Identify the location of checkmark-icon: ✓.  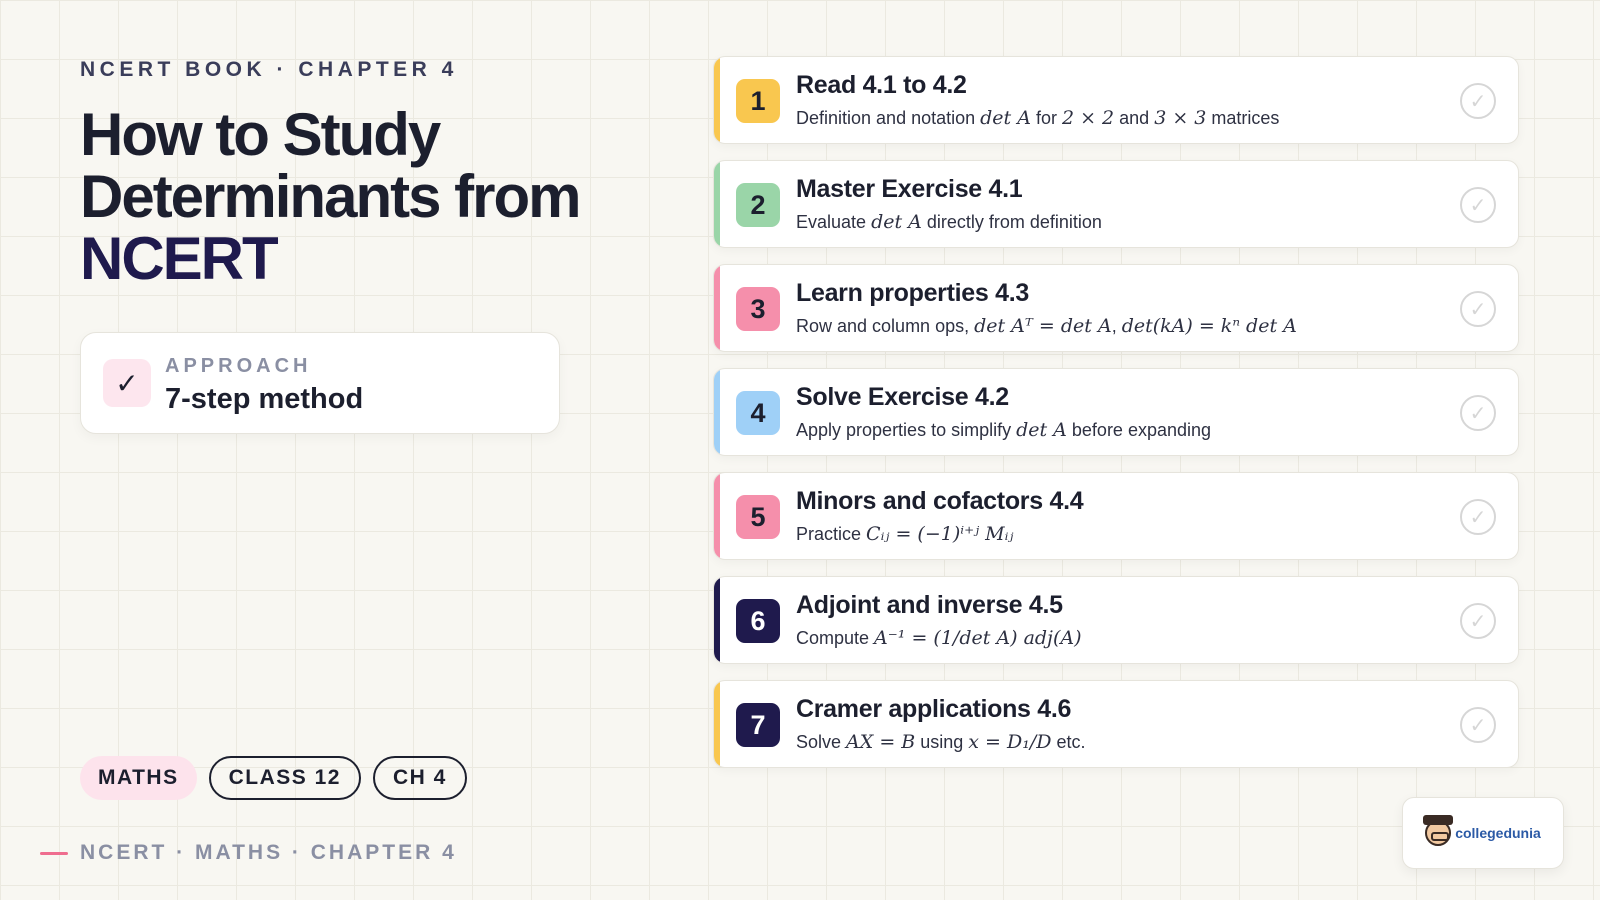
(127, 383).